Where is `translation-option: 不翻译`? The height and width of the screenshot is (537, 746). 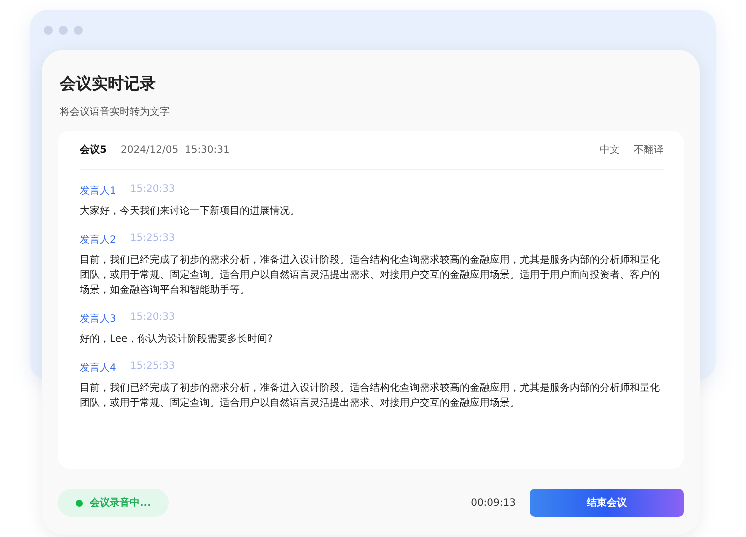
translation-option: 不翻译 is located at coordinates (649, 150).